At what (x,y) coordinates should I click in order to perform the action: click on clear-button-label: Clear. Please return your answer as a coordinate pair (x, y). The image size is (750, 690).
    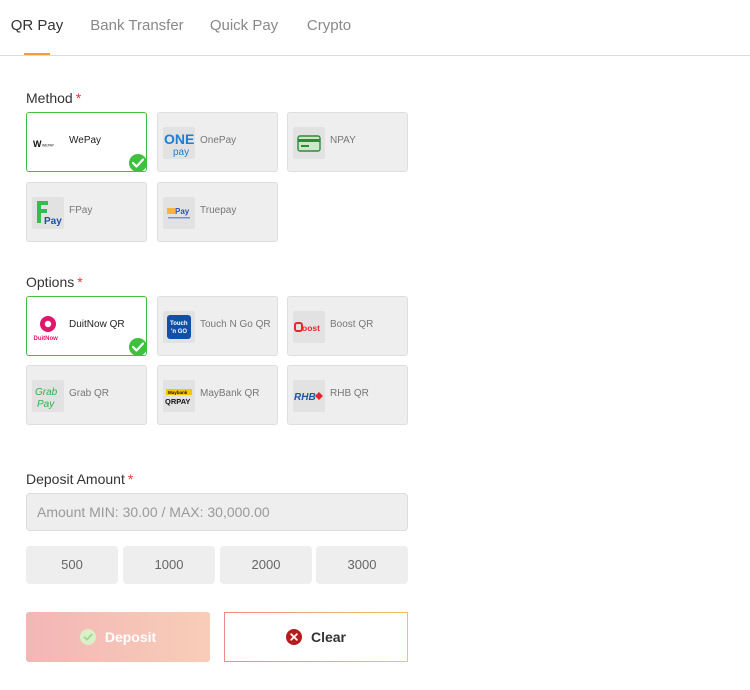
    Looking at the image, I should click on (328, 637).